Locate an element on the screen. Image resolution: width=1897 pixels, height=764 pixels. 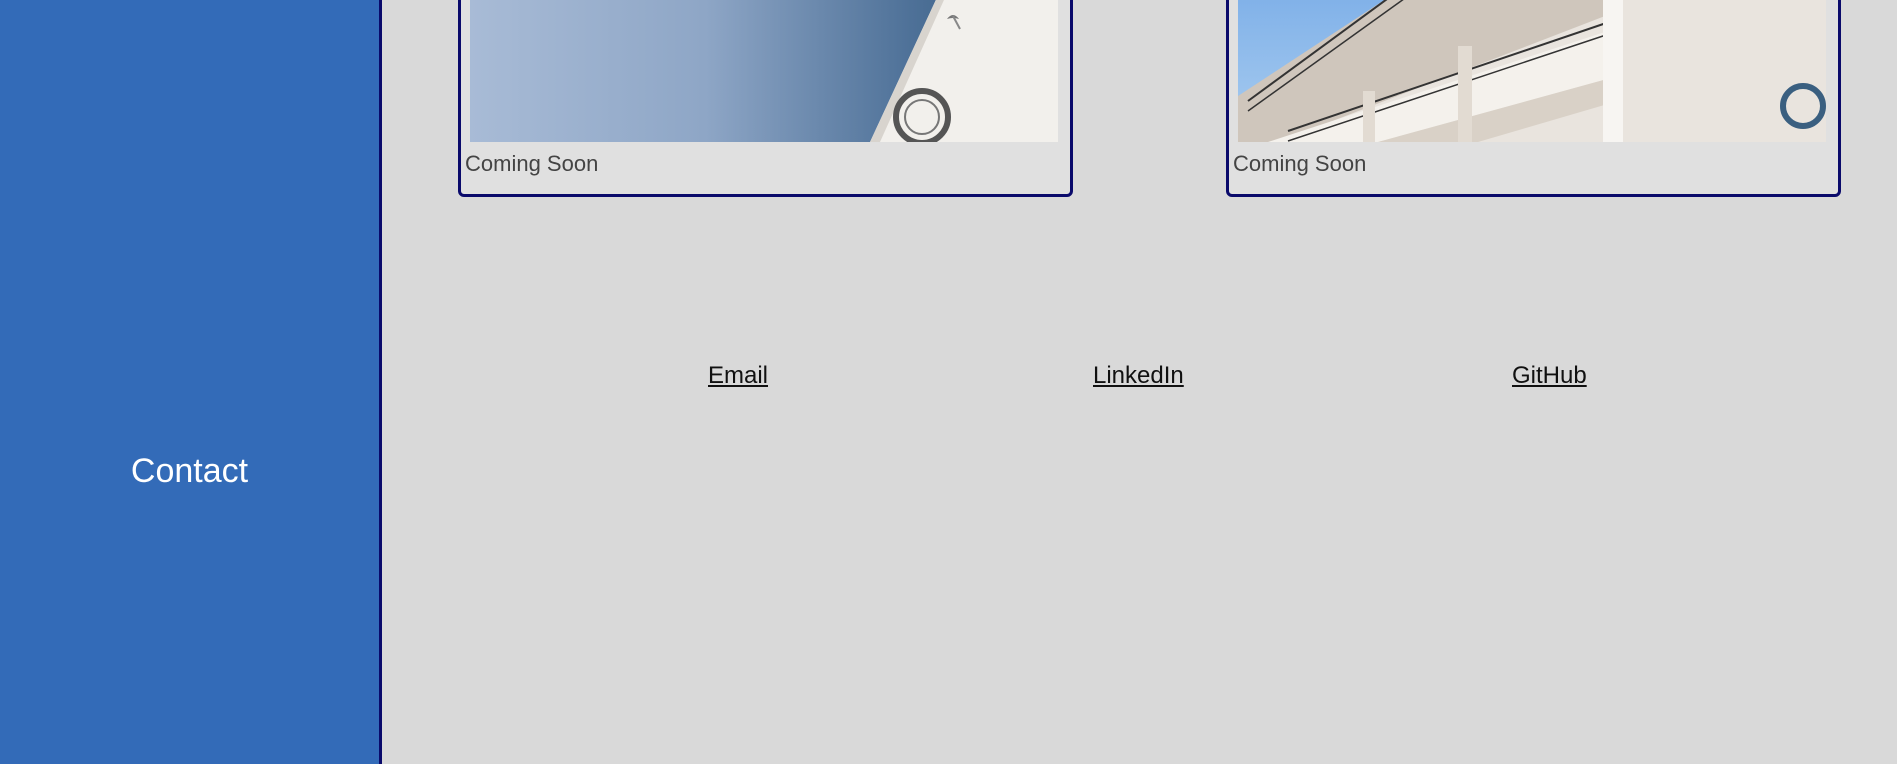
balcony-photo-icon is located at coordinates (1532, 71).